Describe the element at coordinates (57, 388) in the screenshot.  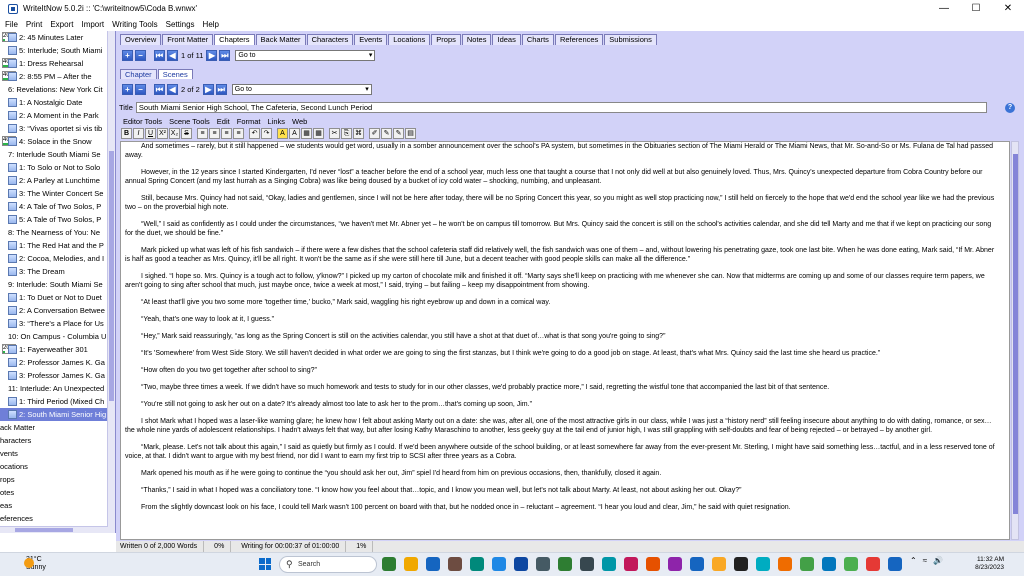
I see `tree-item: 11: Interlude: An Unexpected` at that location.